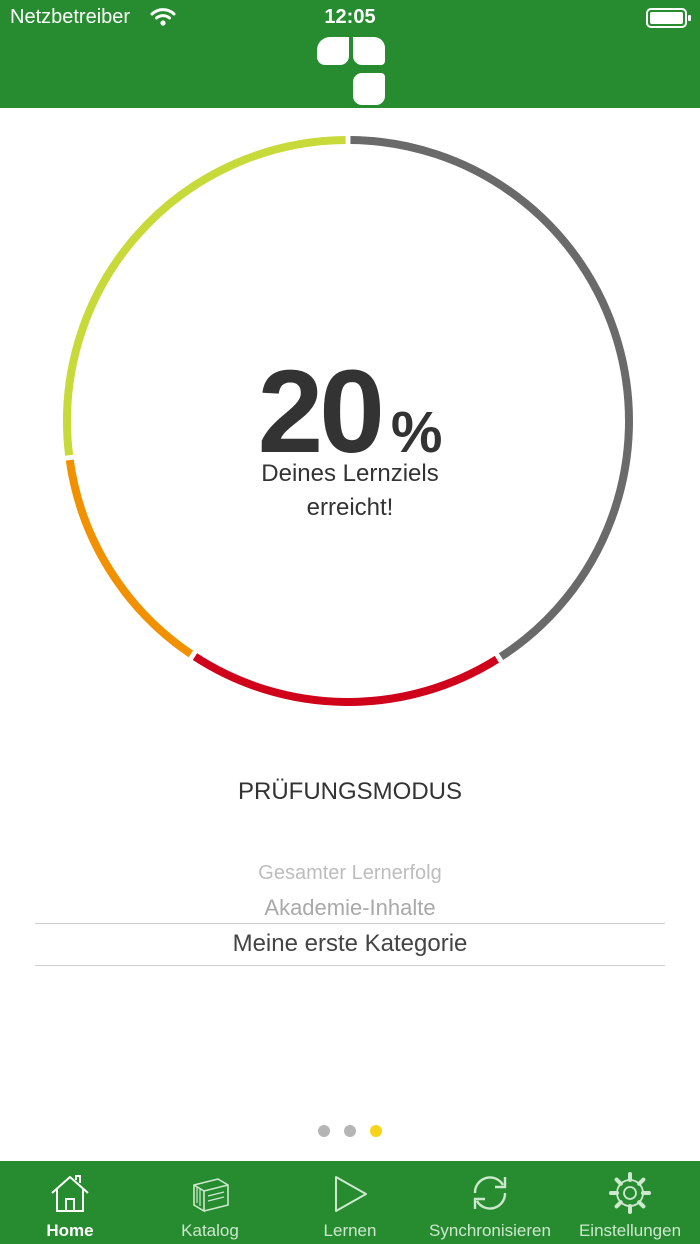  What do you see at coordinates (349, 791) in the screenshot?
I see `mode-title: PRÜFUNGSMODUS` at bounding box center [349, 791].